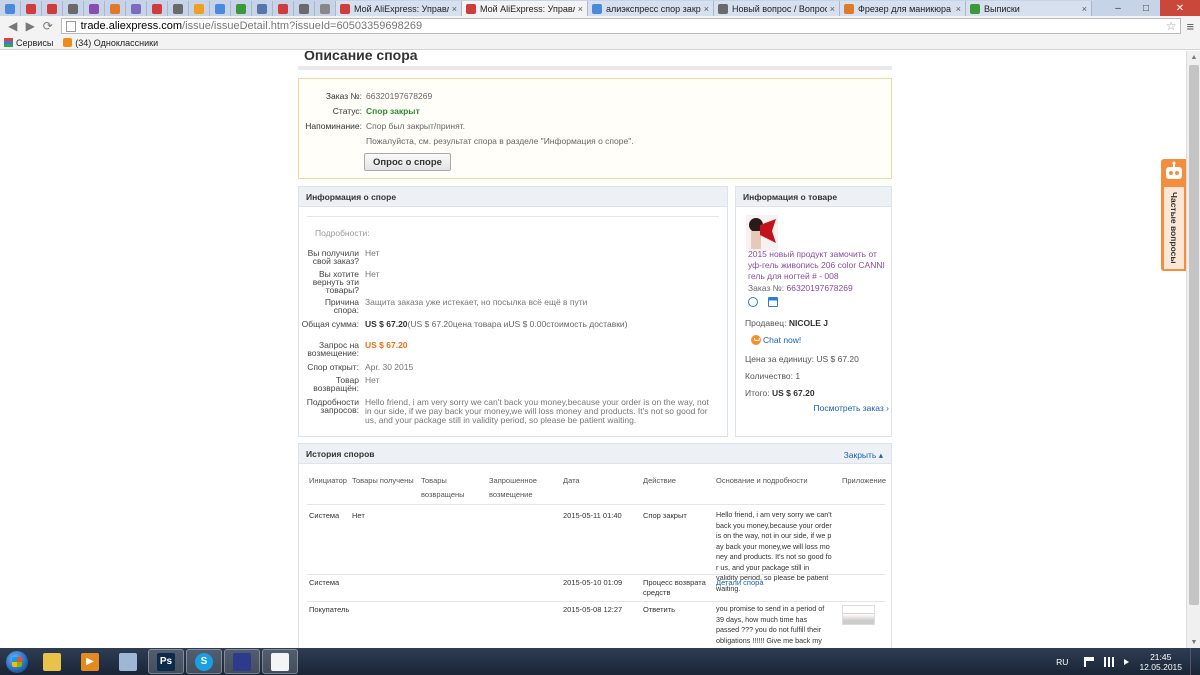 Image resolution: width=1200 pixels, height=675 pixels. Describe the element at coordinates (166, 661) in the screenshot. I see `taskbar-app-photoshop: Ps` at that location.